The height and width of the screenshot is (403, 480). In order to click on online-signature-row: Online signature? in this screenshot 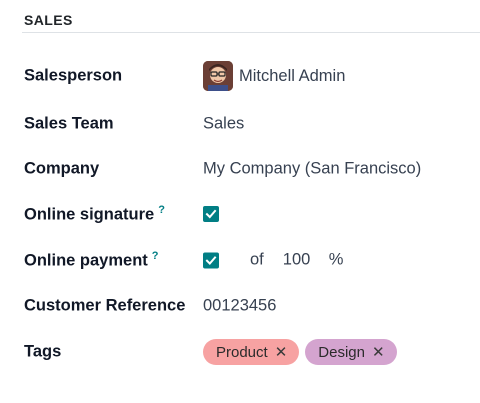, I will do `click(240, 214)`.